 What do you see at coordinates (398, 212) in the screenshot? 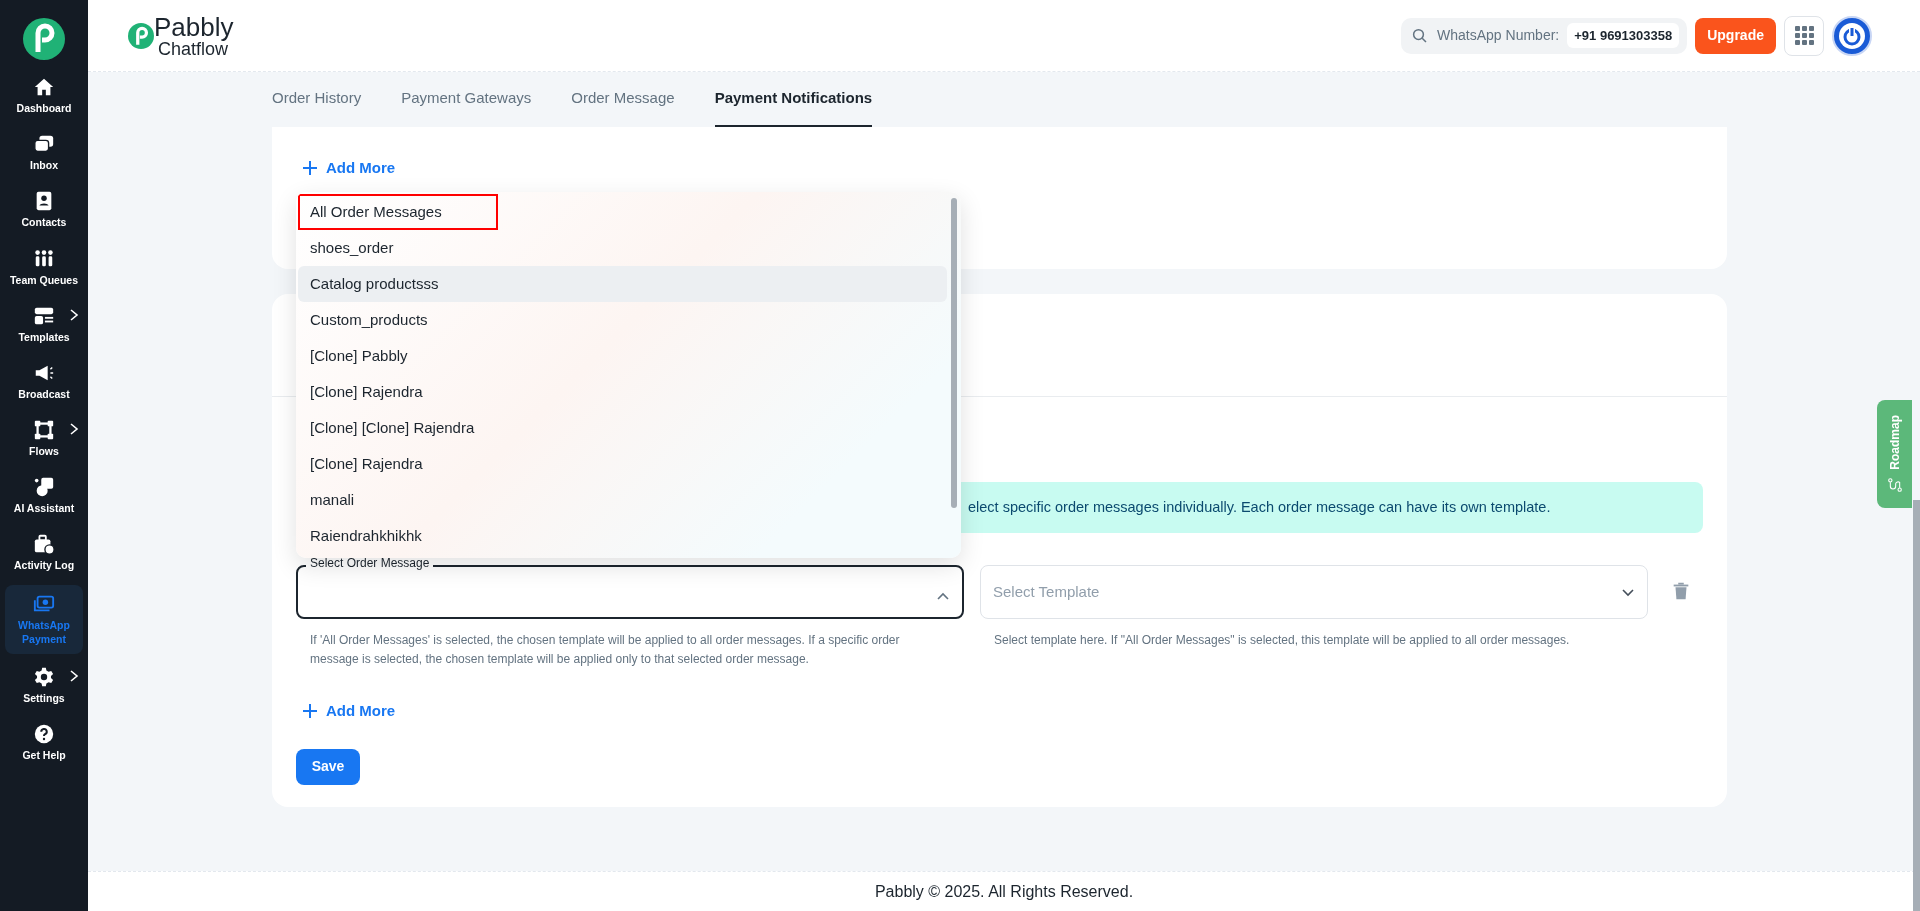
I see `dropdown-option: All Order Messages` at bounding box center [398, 212].